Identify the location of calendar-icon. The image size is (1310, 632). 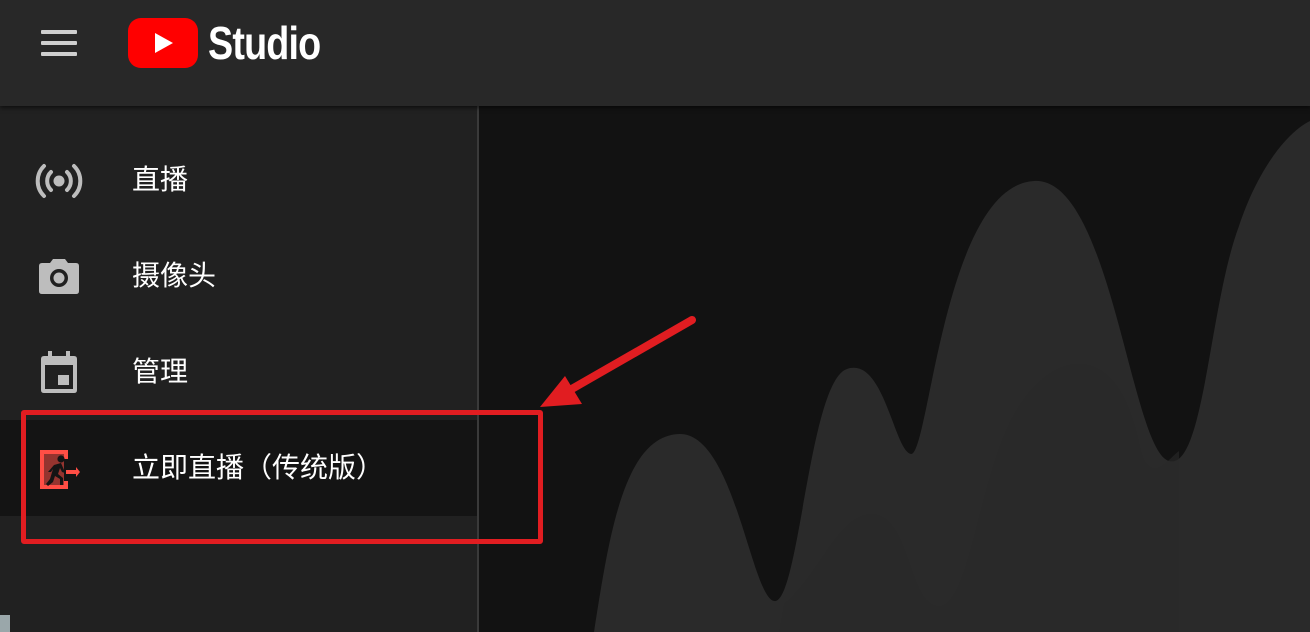
(59, 372).